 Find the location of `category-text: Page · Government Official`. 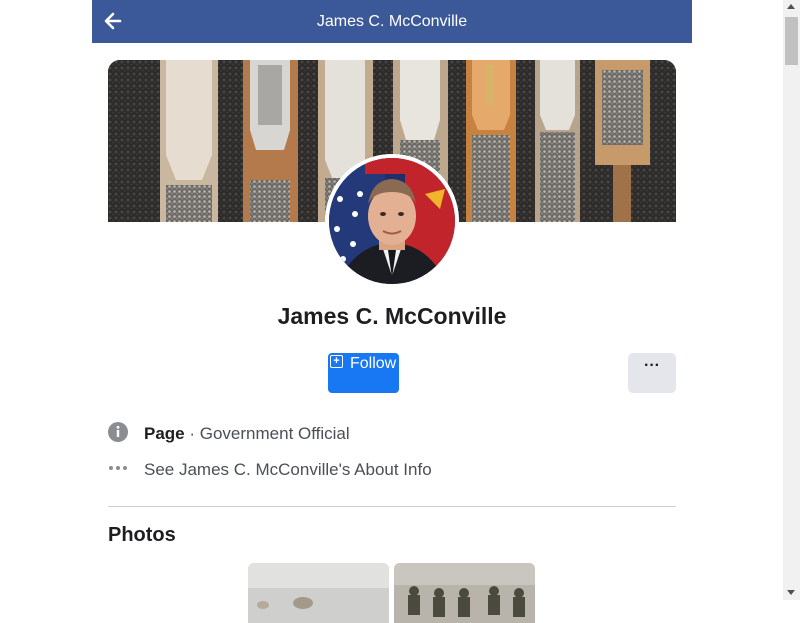

category-text: Page · Government Official is located at coordinates (247, 434).